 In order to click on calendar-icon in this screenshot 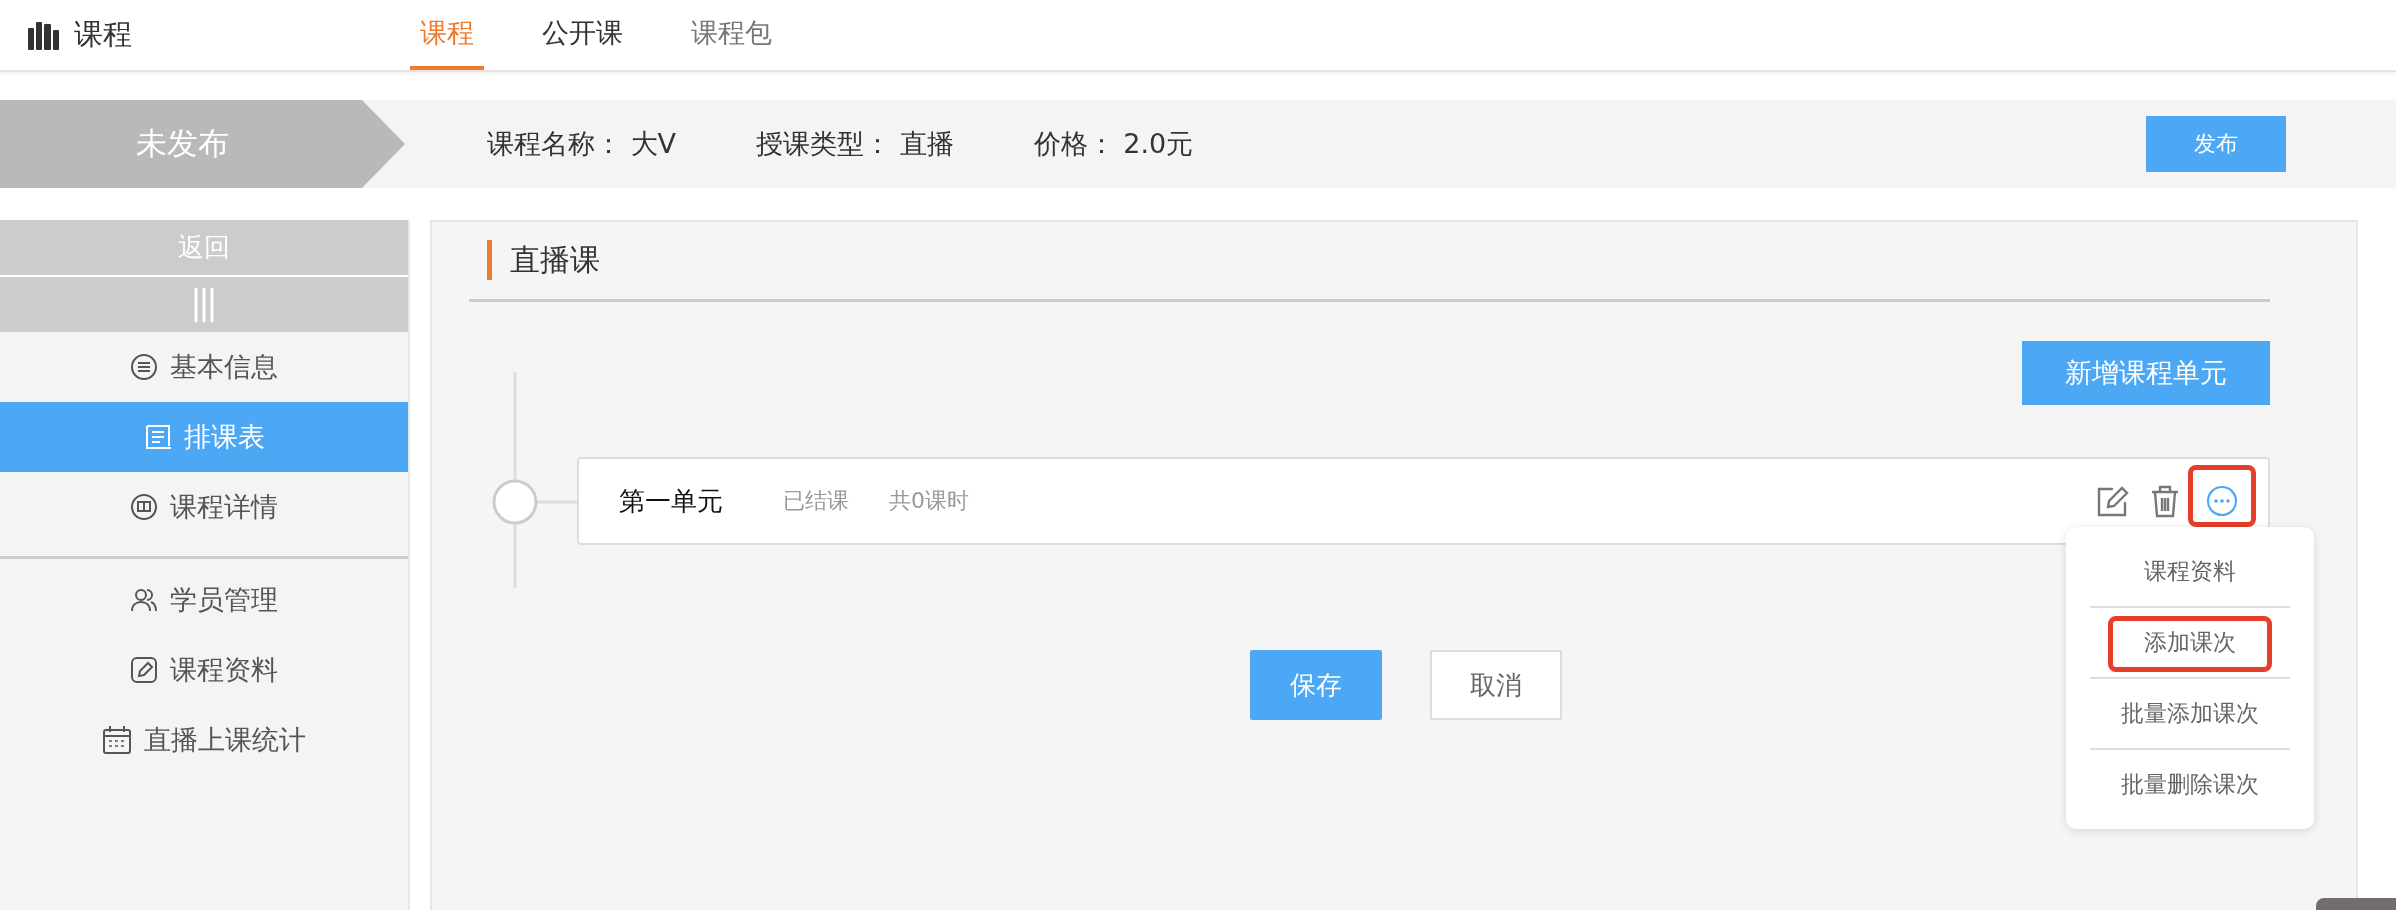, I will do `click(117, 740)`.